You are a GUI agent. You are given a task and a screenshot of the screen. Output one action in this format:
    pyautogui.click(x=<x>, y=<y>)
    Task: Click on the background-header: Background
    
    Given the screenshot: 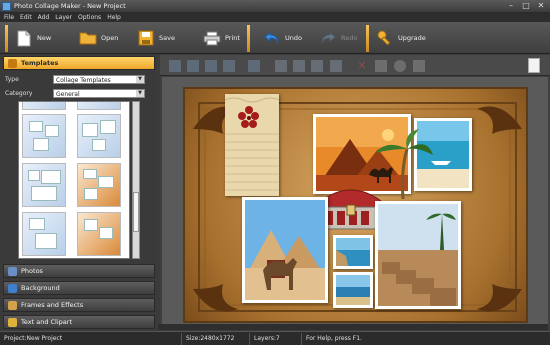 What is the action you would take?
    pyautogui.click(x=79, y=288)
    